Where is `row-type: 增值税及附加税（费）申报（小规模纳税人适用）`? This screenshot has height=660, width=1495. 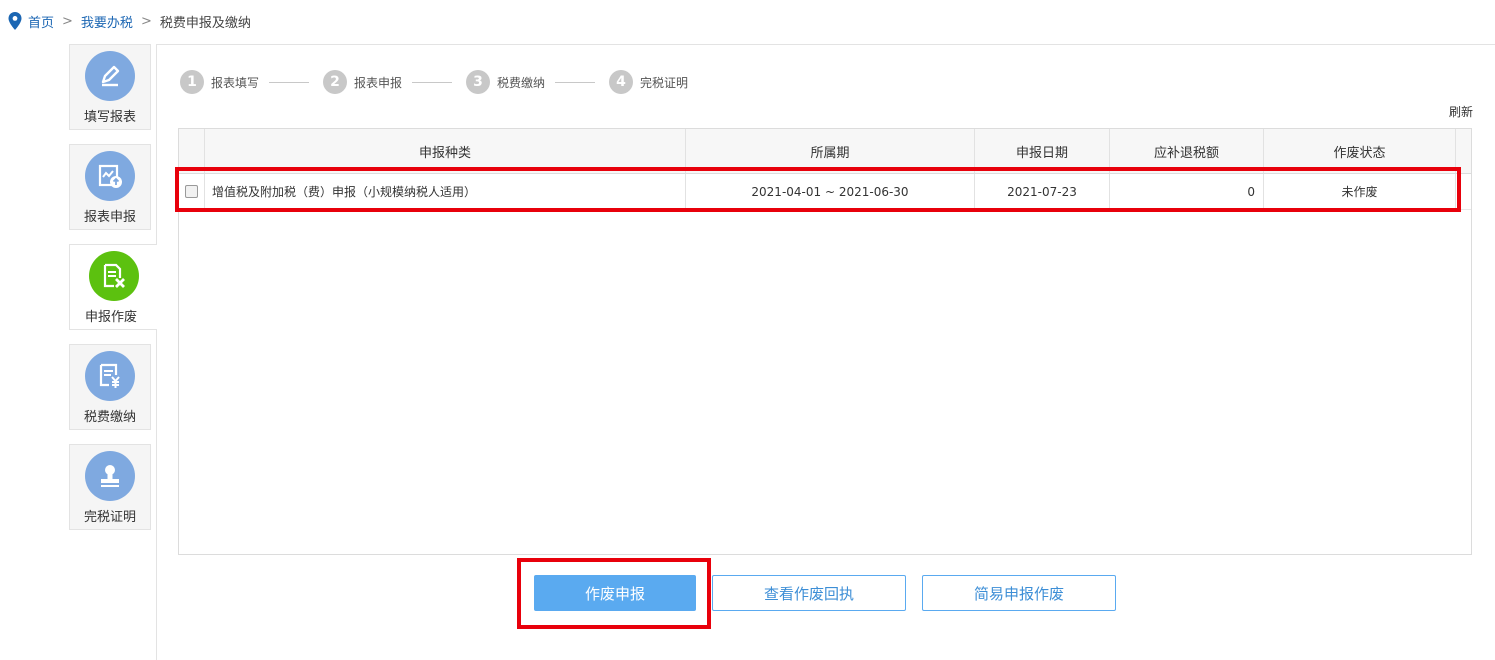
row-type: 增值税及附加税（费）申报（小规模纳税人适用） is located at coordinates (445, 191).